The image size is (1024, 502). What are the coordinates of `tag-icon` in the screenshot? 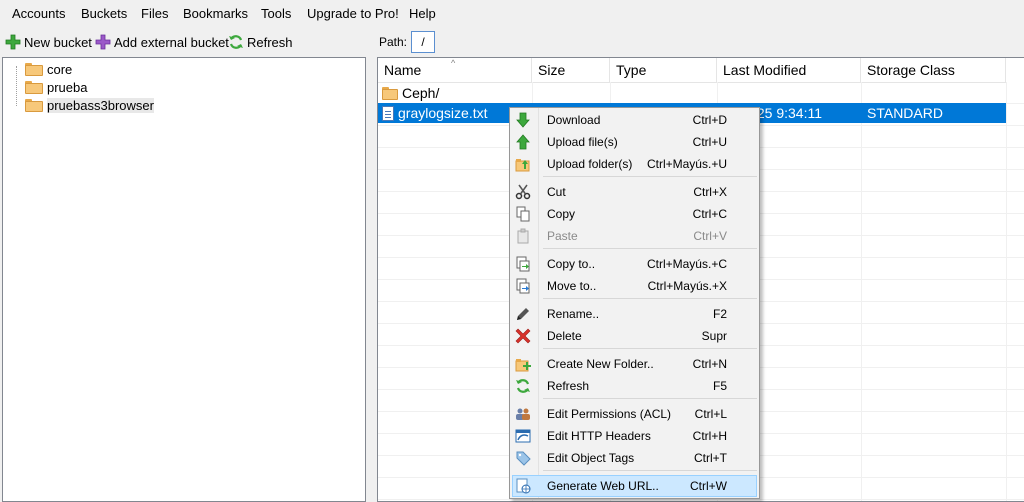 It's located at (523, 458).